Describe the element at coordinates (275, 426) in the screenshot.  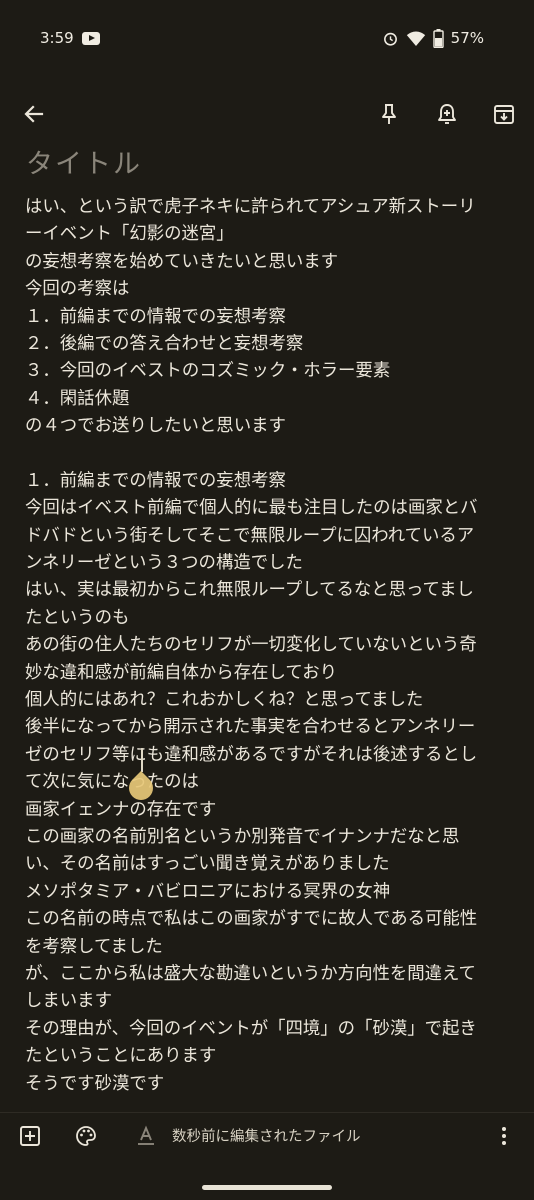
I see `note-line: の４つでお送りしたいと思います` at that location.